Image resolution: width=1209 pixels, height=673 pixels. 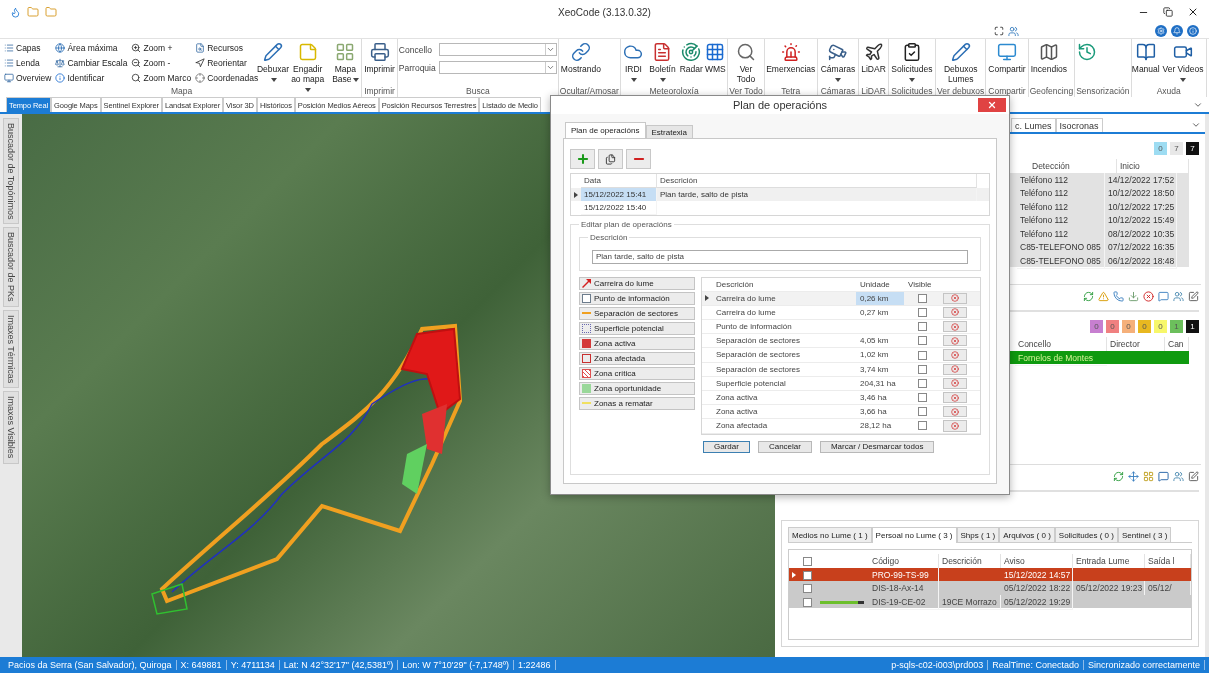 What do you see at coordinates (581, 58) in the screenshot?
I see `ribbon-button: Mostrando` at bounding box center [581, 58].